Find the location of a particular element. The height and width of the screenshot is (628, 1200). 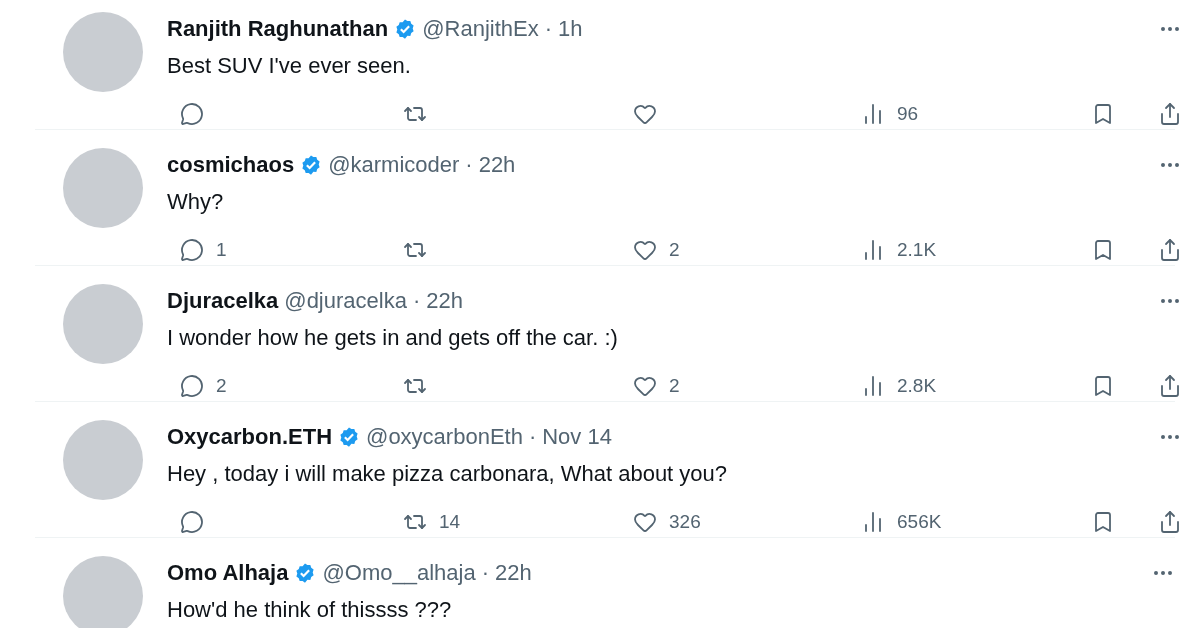

view-count: 2.1K is located at coordinates (917, 250).